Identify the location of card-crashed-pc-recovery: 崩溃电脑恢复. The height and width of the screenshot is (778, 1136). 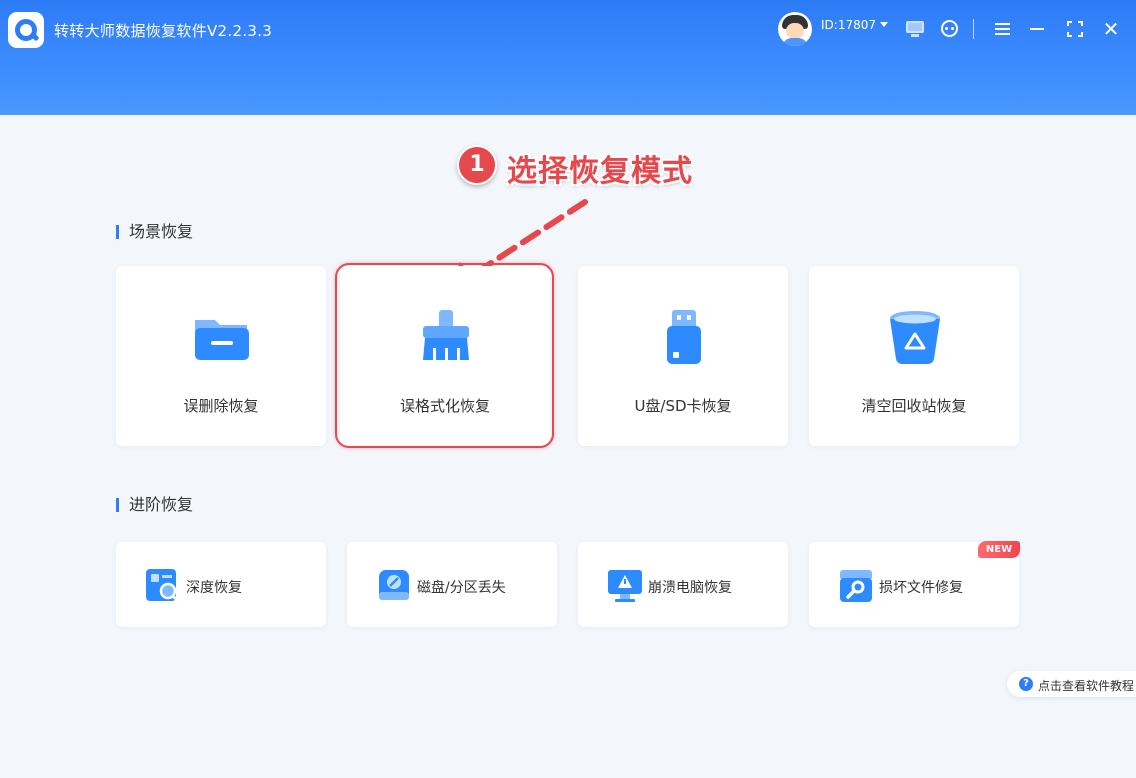
(683, 584).